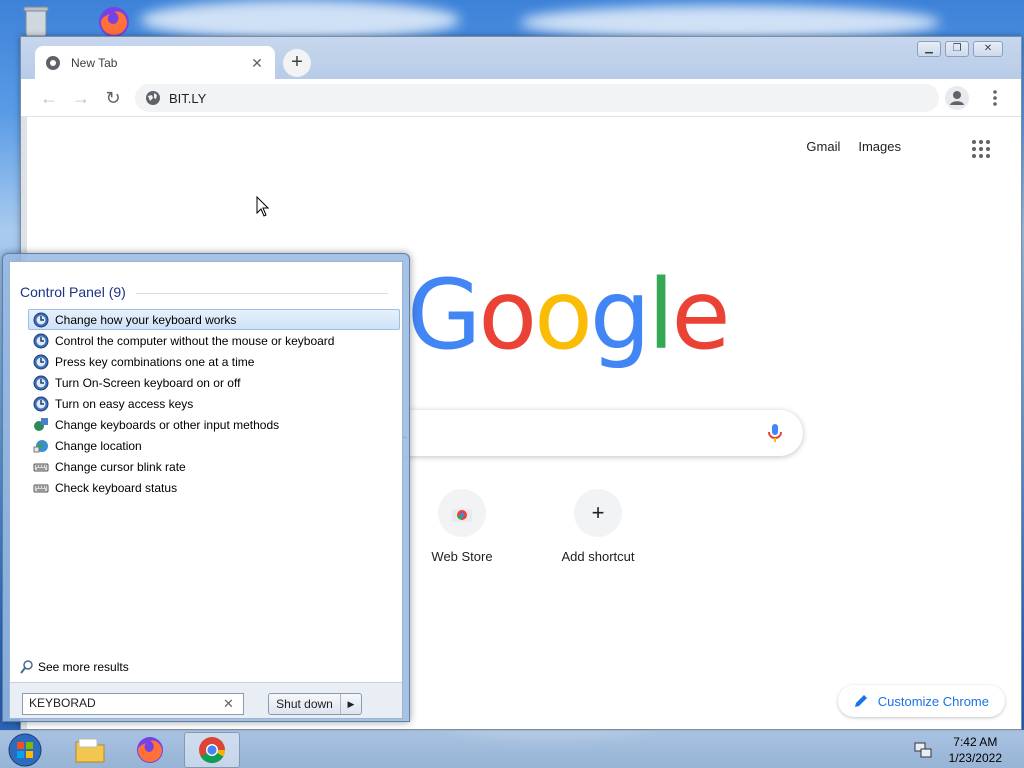  Describe the element at coordinates (83, 667) in the screenshot. I see `see-more-label: See more results` at that location.